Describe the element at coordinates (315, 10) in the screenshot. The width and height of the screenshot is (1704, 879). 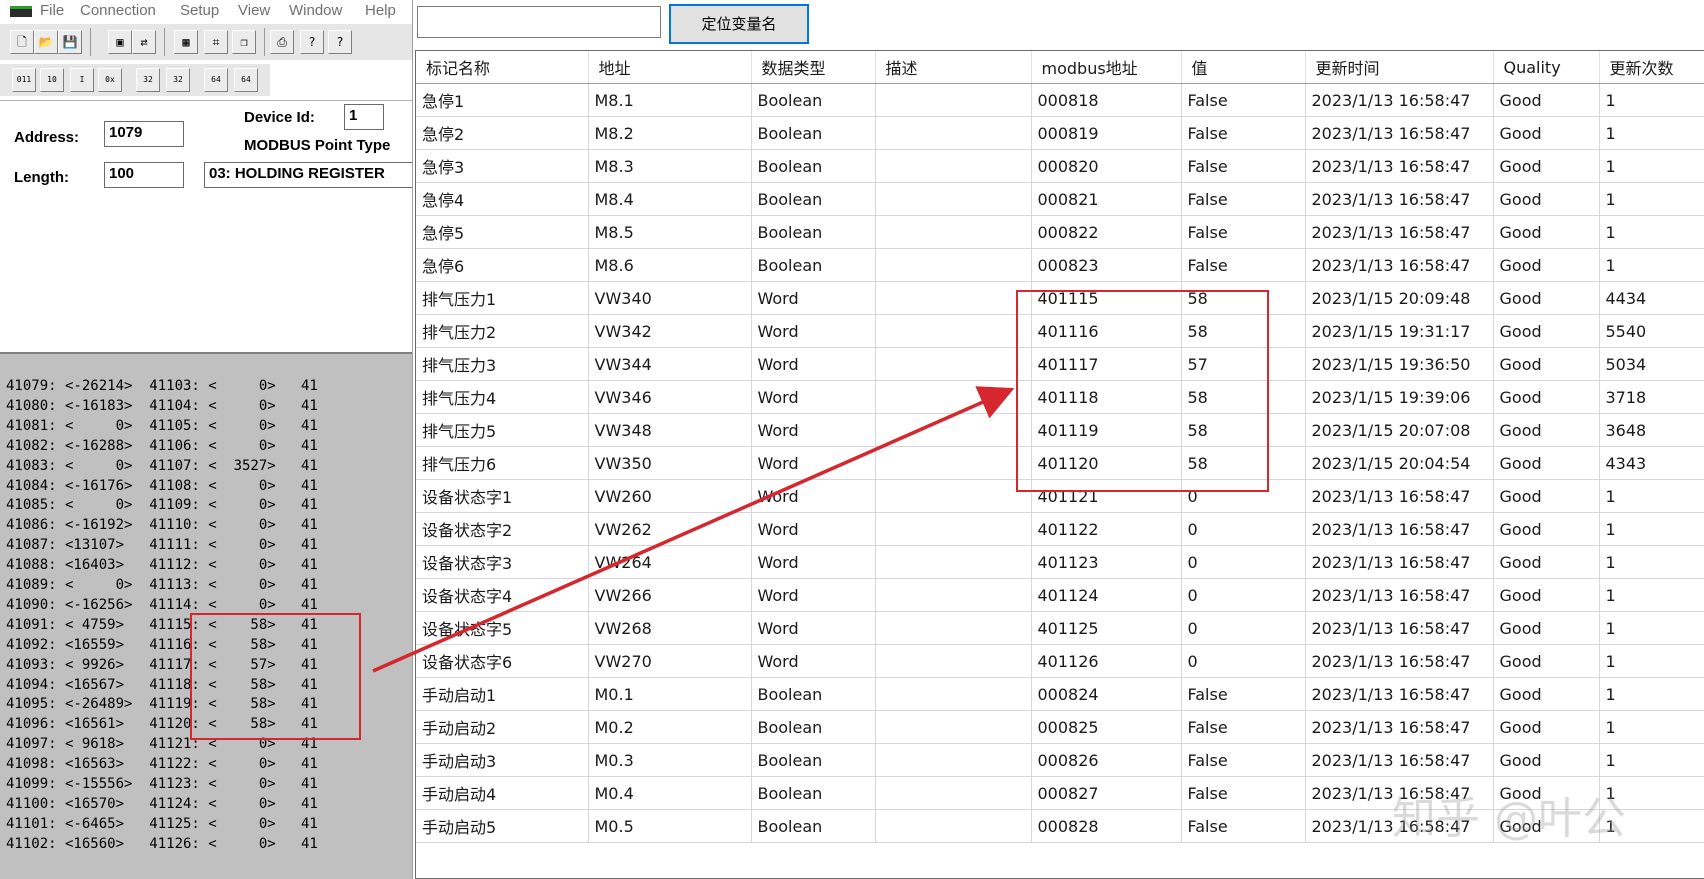
I see `menu-window: Window` at that location.